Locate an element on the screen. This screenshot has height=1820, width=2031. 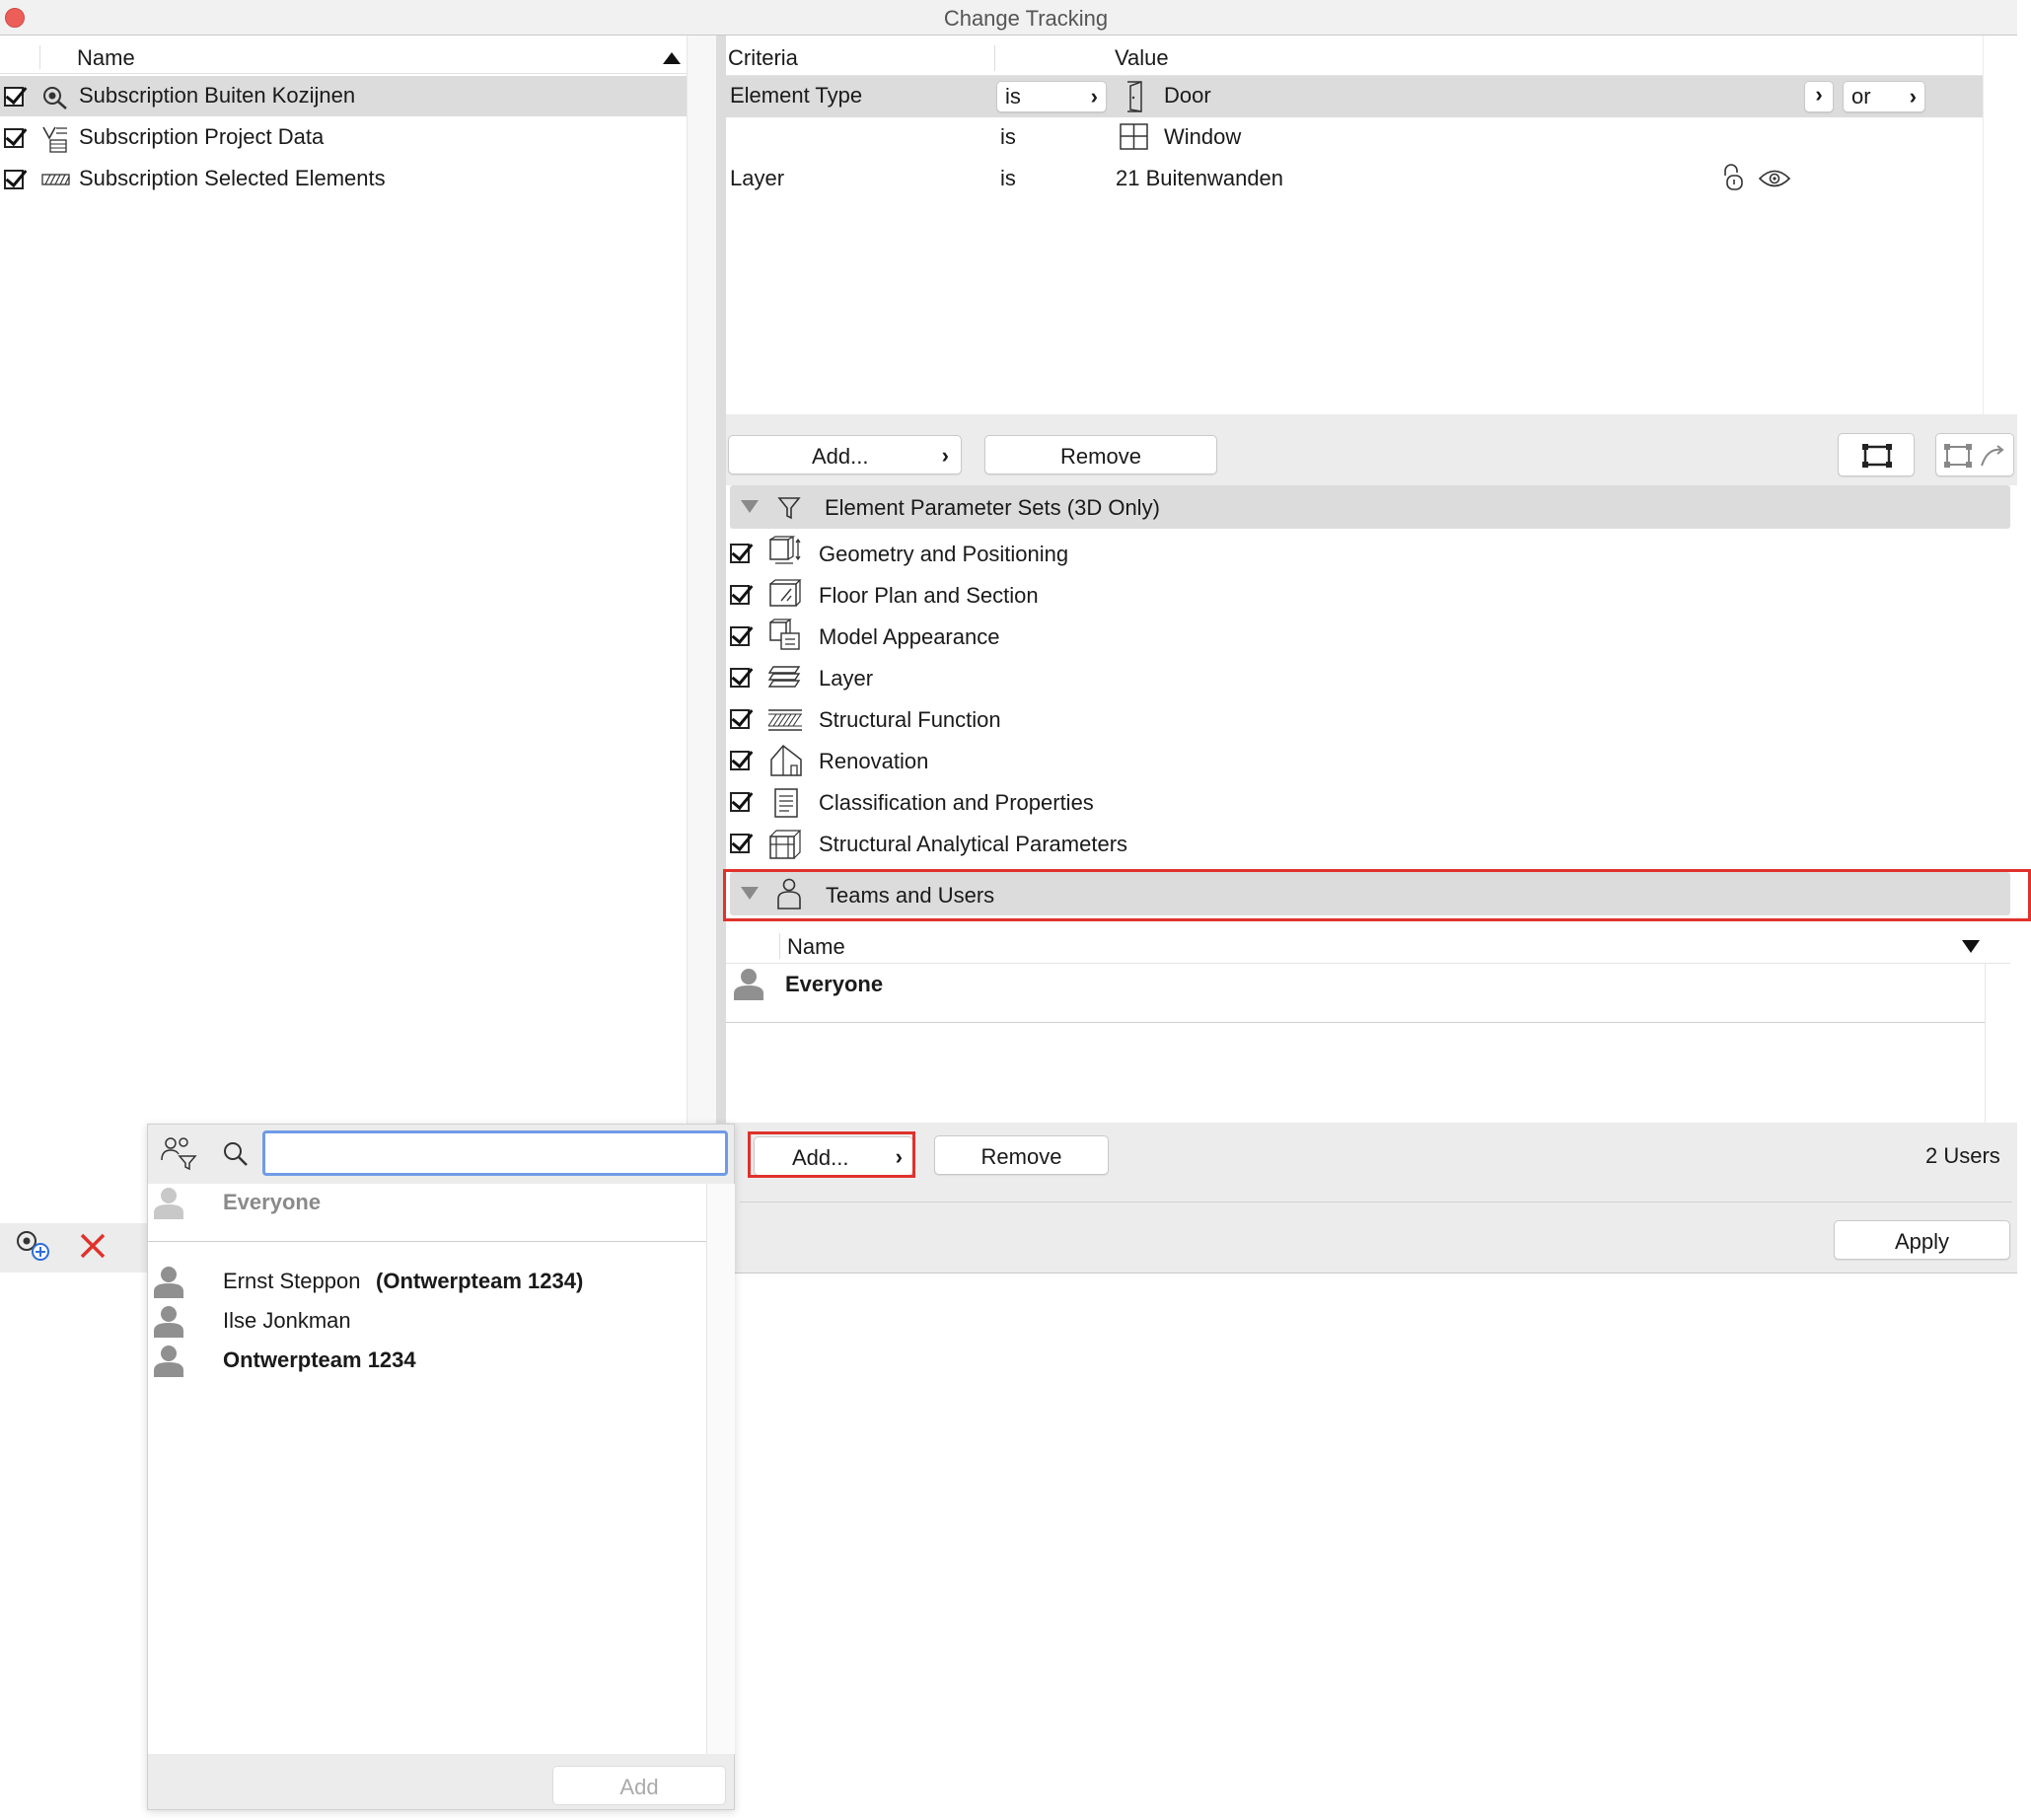
user-filter-icon is located at coordinates (178, 1153).